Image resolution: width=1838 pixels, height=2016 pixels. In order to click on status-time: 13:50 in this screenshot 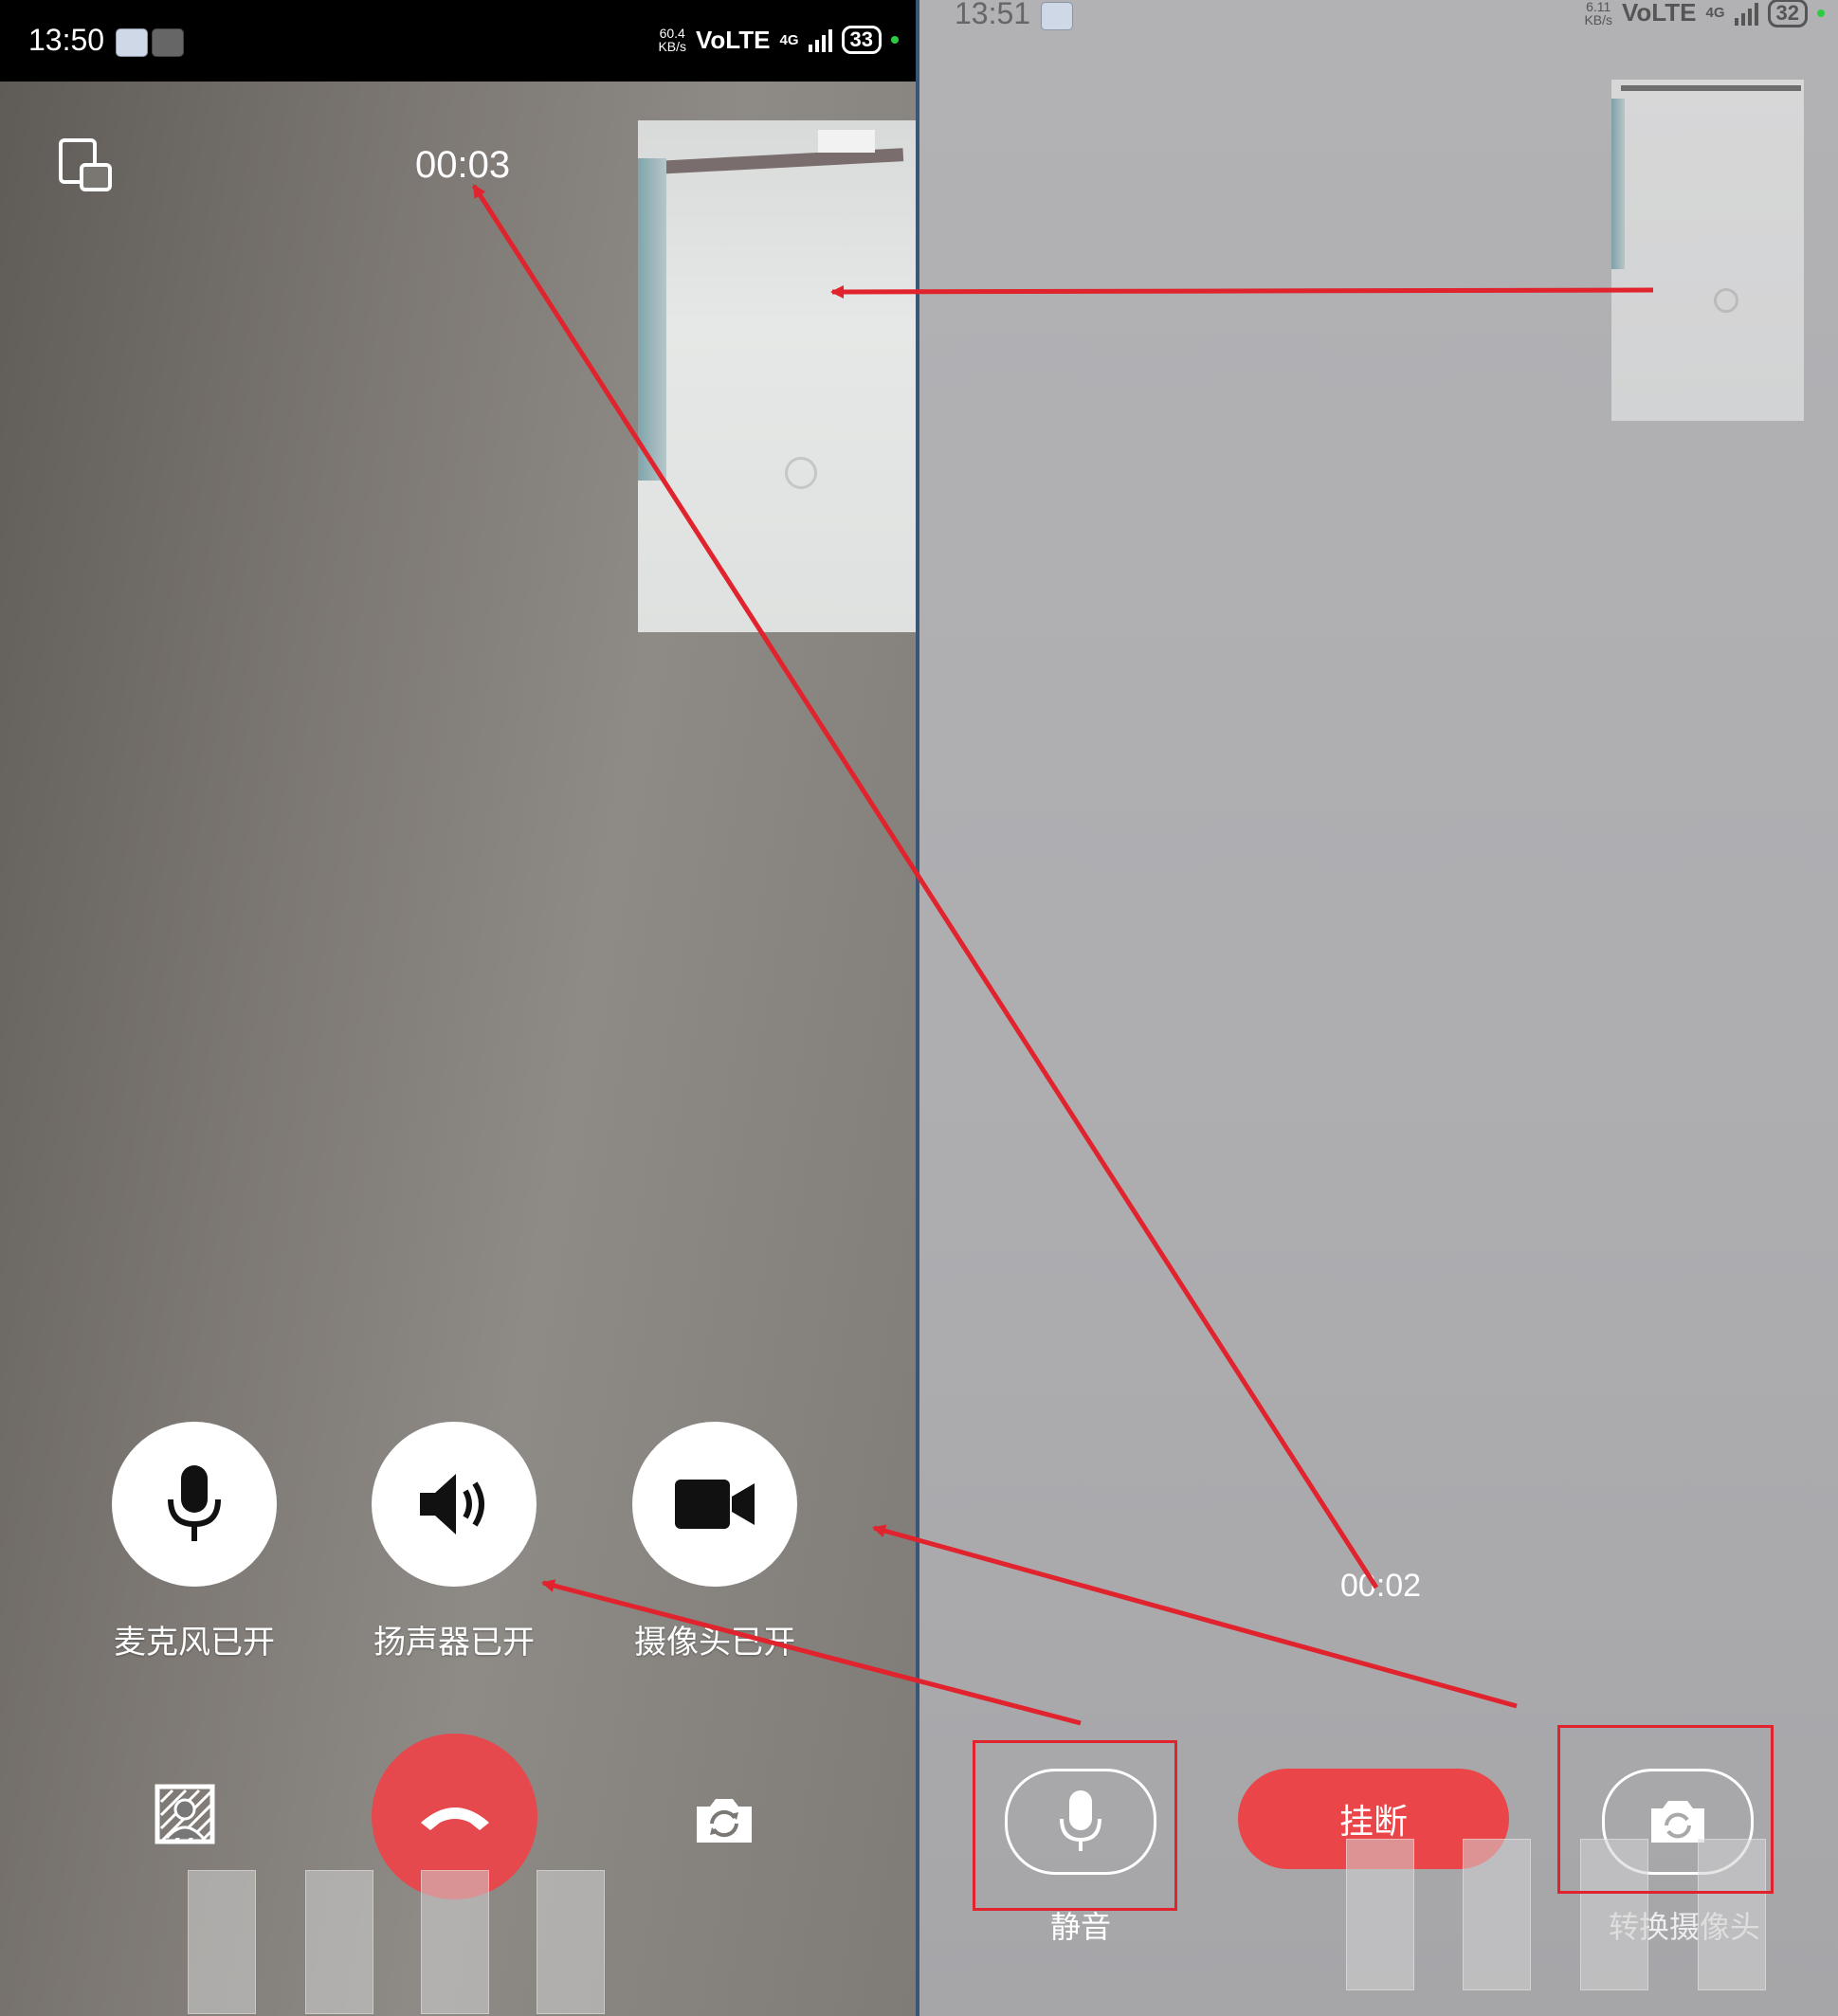, I will do `click(66, 40)`.